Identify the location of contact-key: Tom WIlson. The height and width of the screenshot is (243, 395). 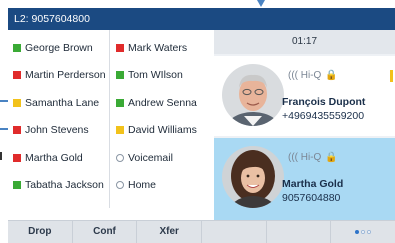
(161, 76).